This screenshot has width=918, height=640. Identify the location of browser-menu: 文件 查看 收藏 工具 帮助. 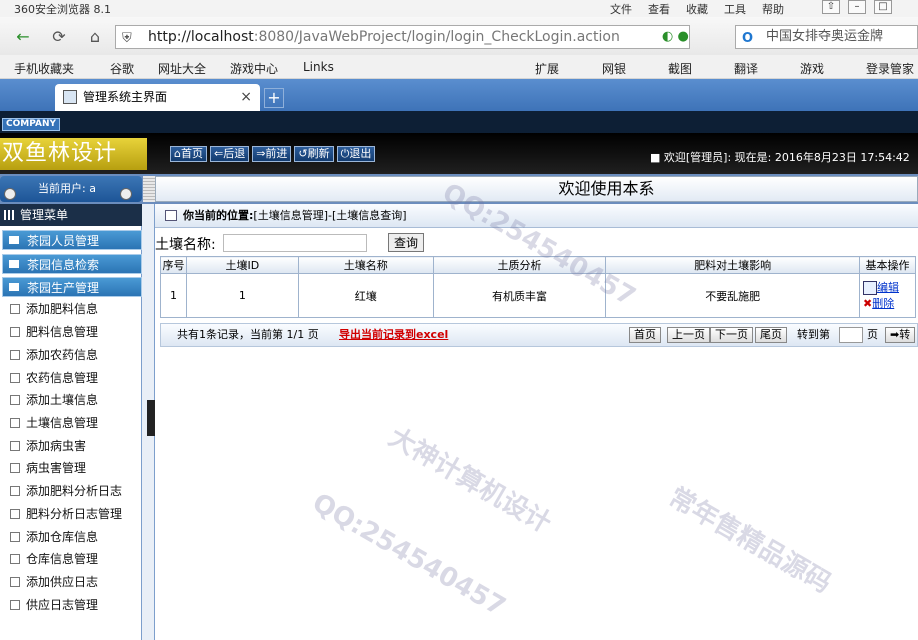
(697, 9).